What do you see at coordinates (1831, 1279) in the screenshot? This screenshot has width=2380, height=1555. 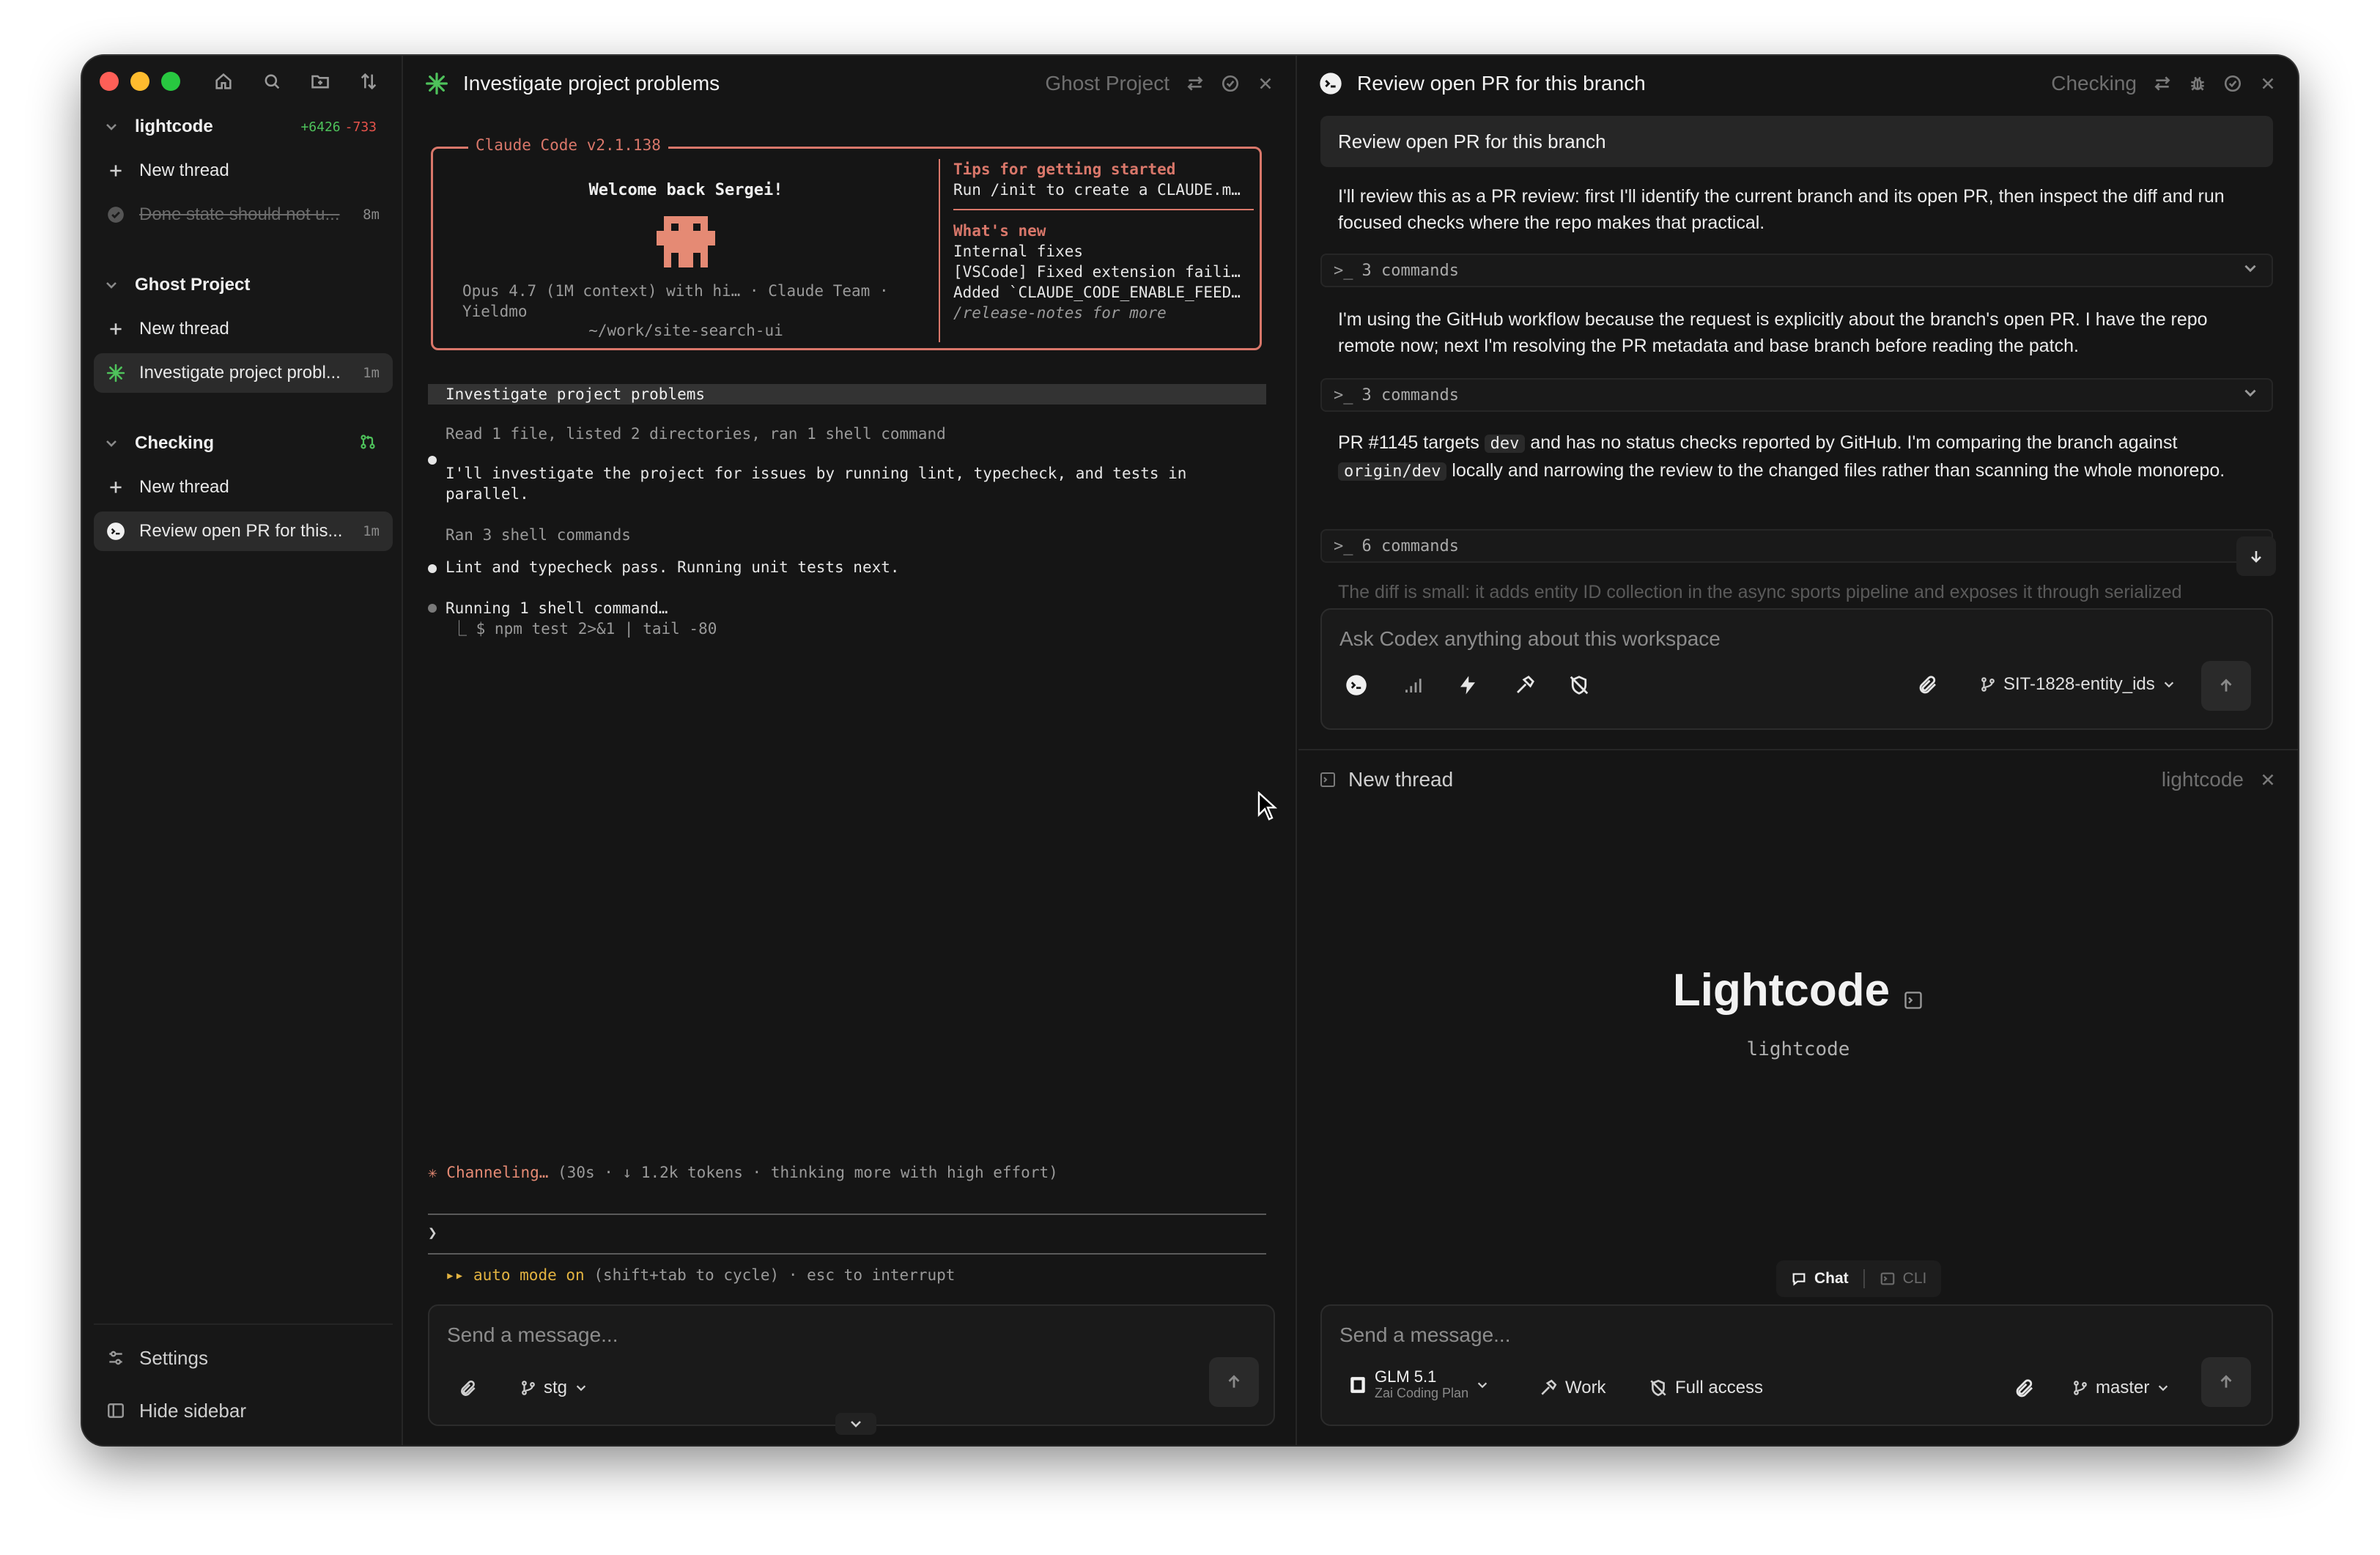 I see `chat-mode-label: Chat` at bounding box center [1831, 1279].